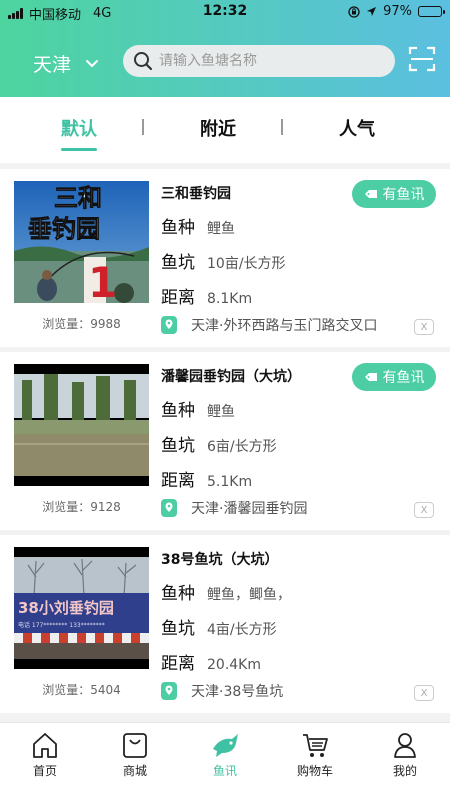 The width and height of the screenshot is (450, 800). I want to click on distance-value: 5.1Km, so click(230, 482).